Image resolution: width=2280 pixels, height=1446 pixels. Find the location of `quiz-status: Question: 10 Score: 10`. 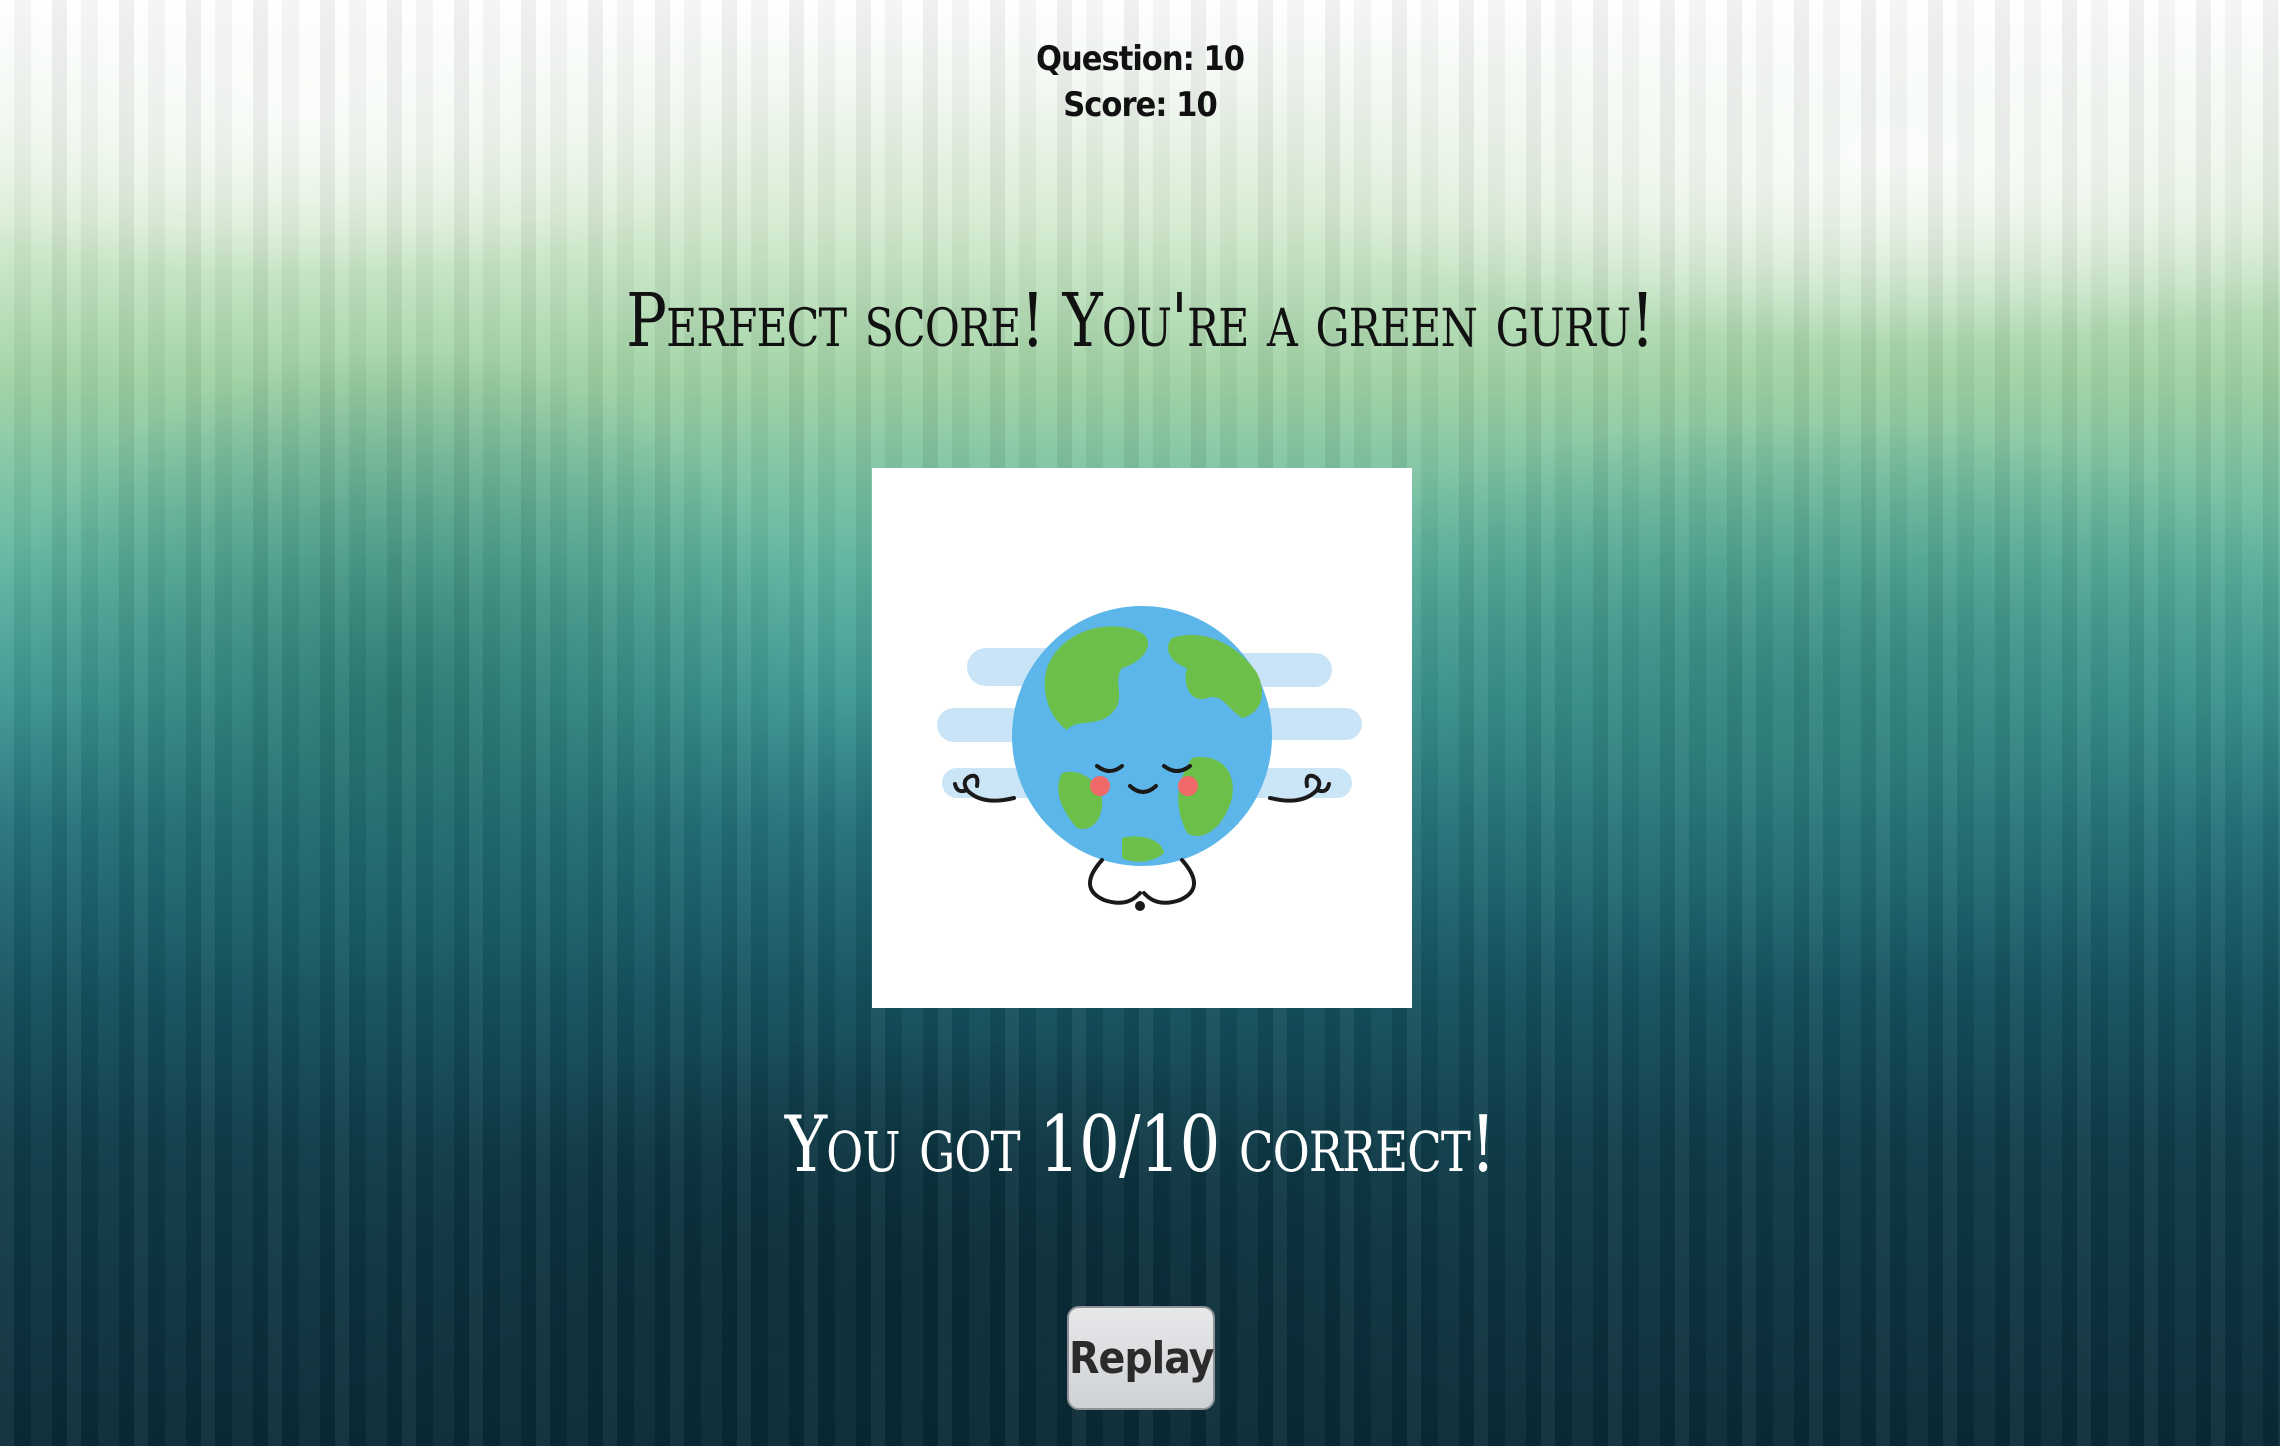

quiz-status: Question: 10 Score: 10 is located at coordinates (1140, 82).